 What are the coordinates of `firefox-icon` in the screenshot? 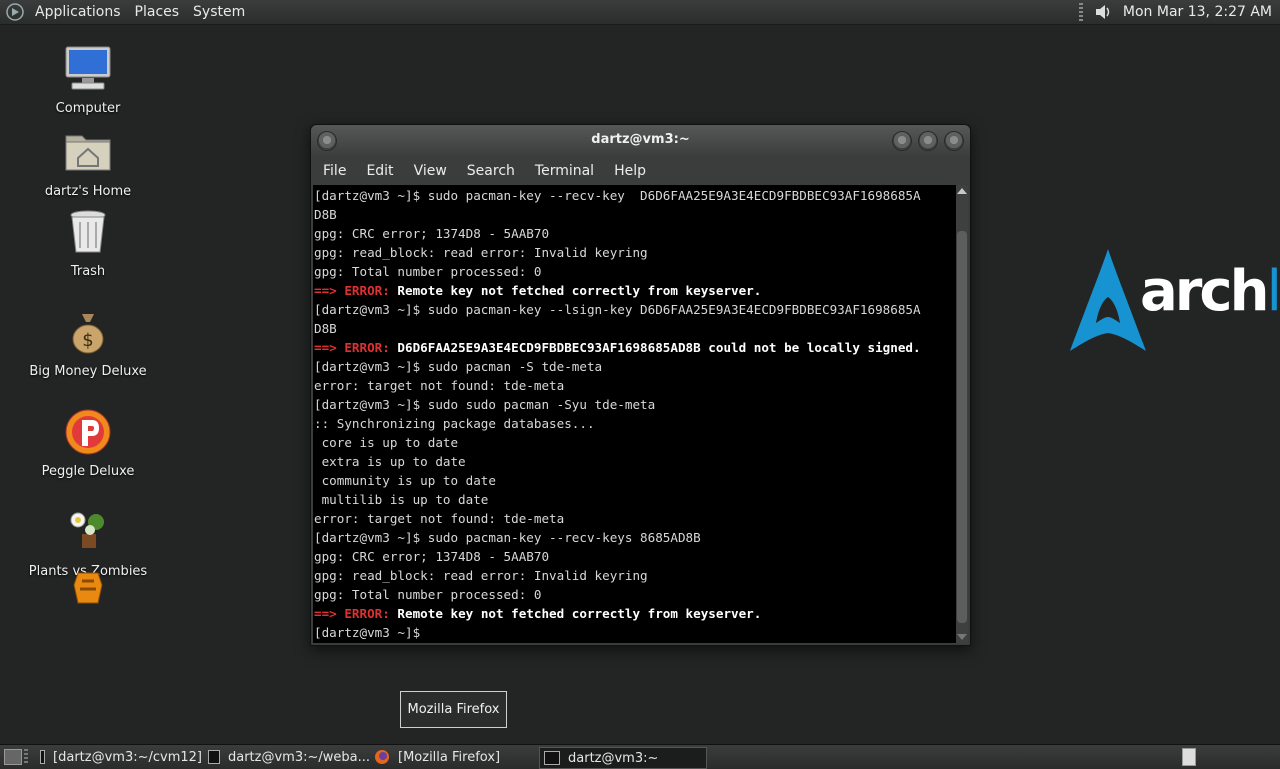 It's located at (382, 757).